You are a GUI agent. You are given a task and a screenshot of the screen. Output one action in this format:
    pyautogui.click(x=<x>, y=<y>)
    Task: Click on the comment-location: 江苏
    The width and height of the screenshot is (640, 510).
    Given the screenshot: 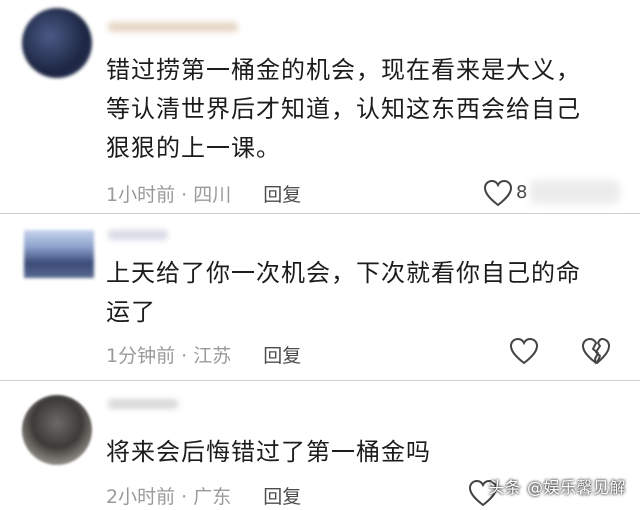 What is the action you would take?
    pyautogui.click(x=212, y=356)
    